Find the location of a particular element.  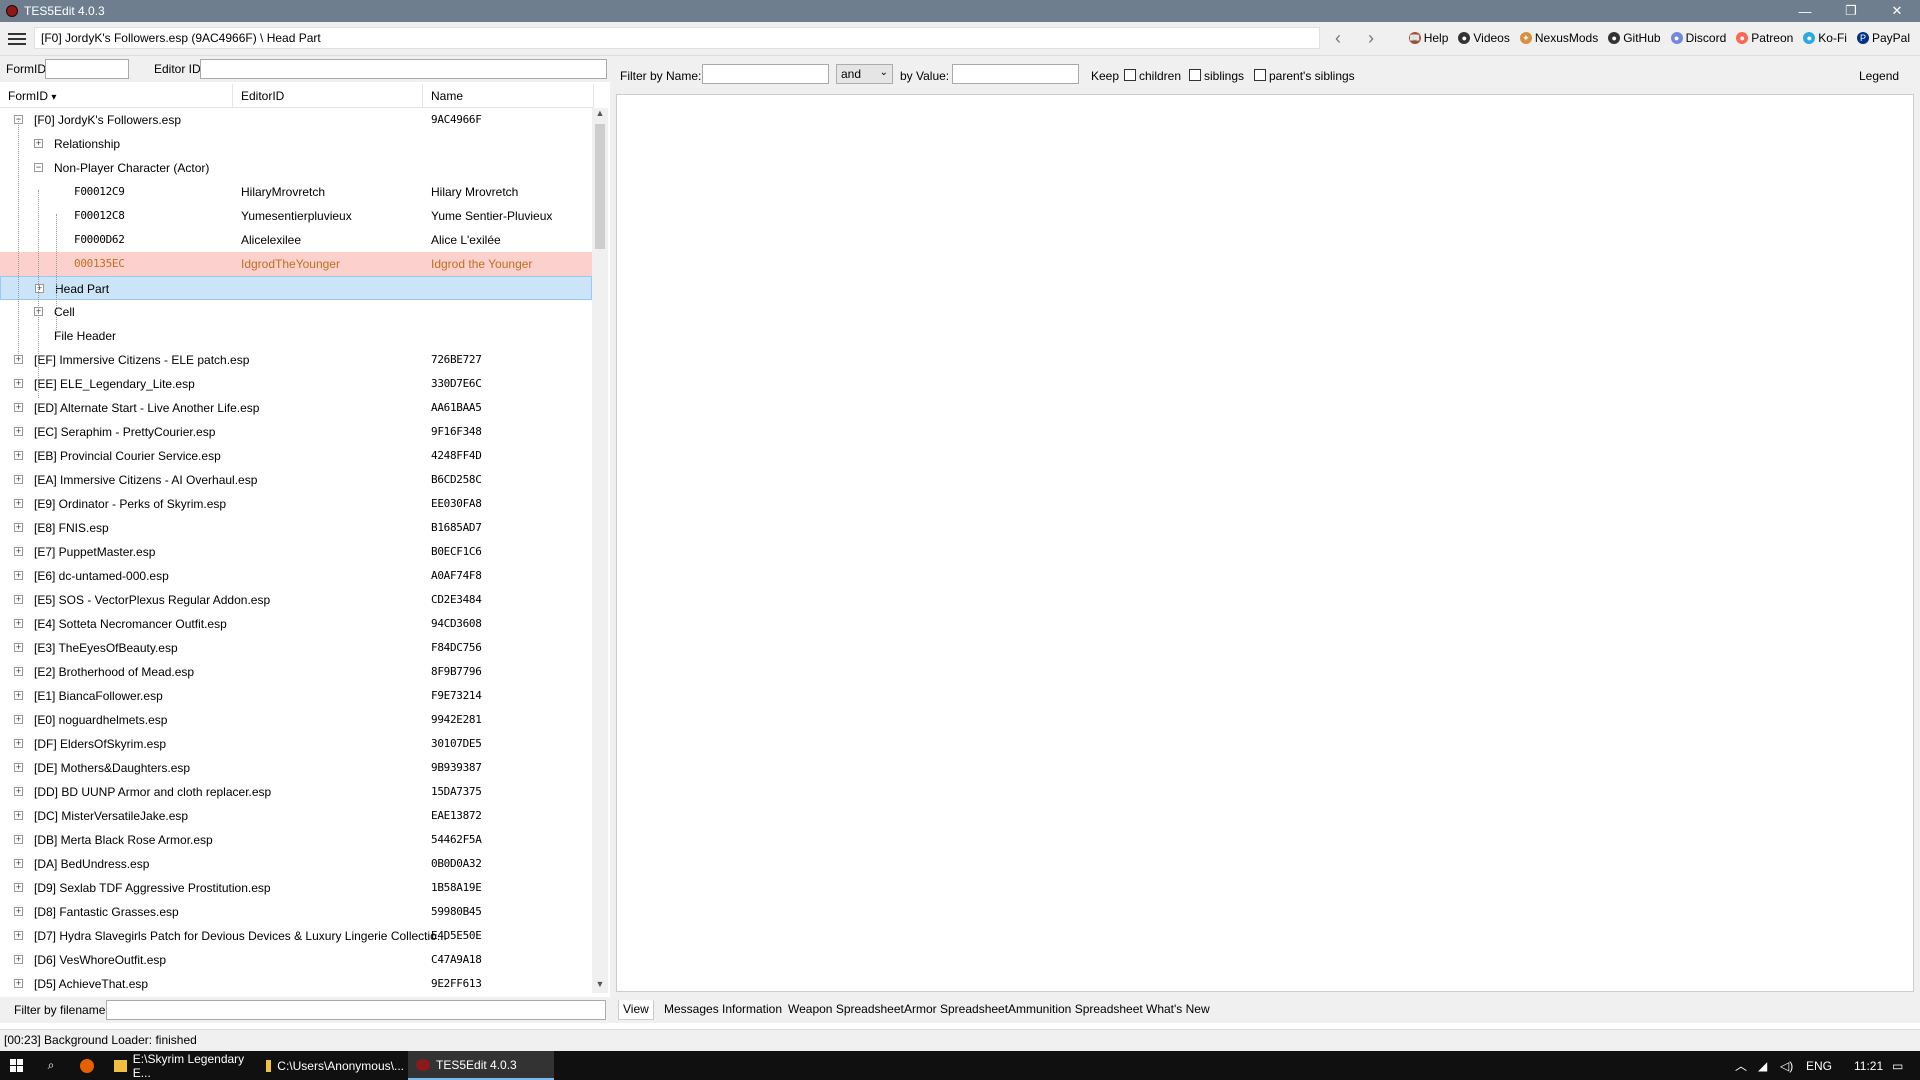

tree-row: + [E7] PuppetMaster.esp B0ECF1C6 is located at coordinates (296, 552).